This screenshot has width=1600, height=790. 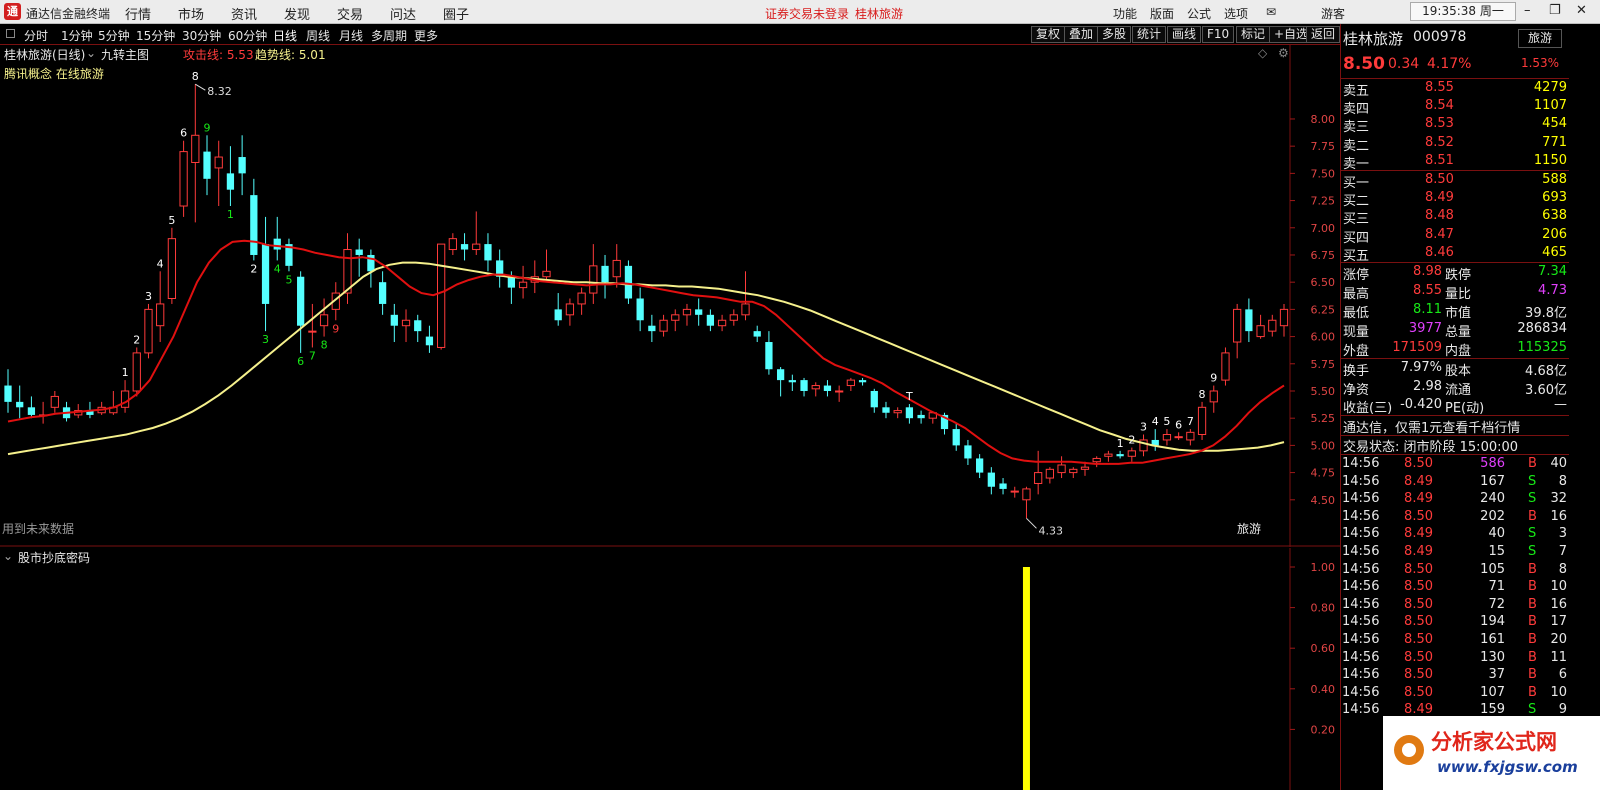 I want to click on diamond-icon: ◇, so click(x=1262, y=53).